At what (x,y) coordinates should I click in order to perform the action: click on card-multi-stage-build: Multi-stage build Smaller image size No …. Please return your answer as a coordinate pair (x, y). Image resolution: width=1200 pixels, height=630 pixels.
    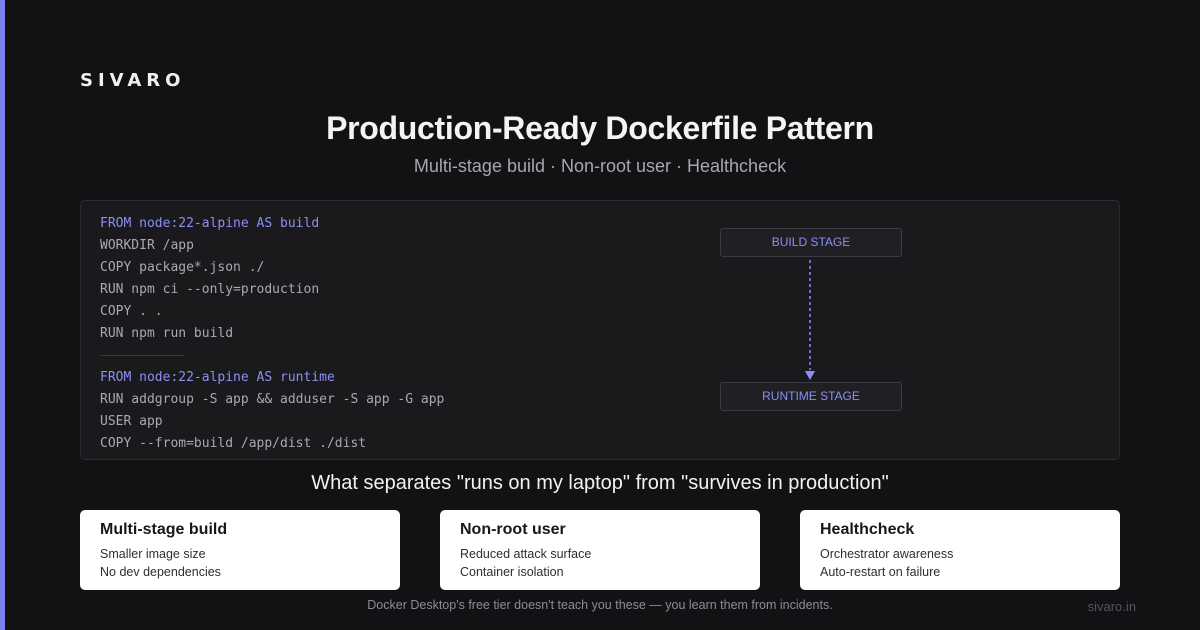
    Looking at the image, I should click on (240, 550).